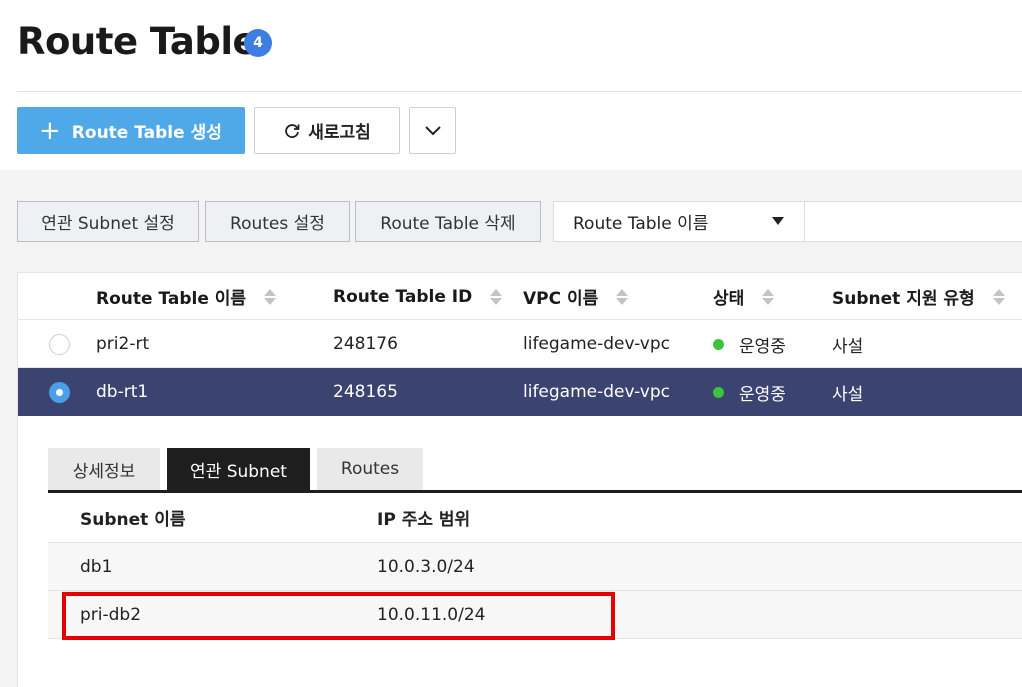  What do you see at coordinates (641, 224) in the screenshot?
I see `search-field-label: Route Table 이름` at bounding box center [641, 224].